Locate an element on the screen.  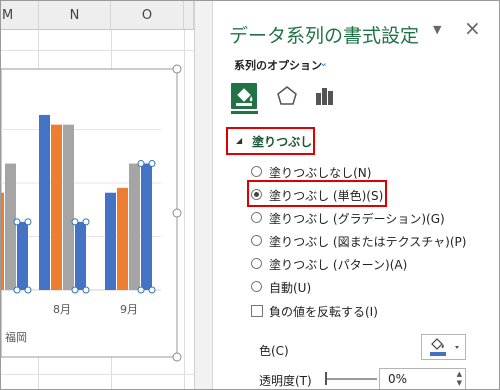
color-picker-button is located at coordinates (443, 347).